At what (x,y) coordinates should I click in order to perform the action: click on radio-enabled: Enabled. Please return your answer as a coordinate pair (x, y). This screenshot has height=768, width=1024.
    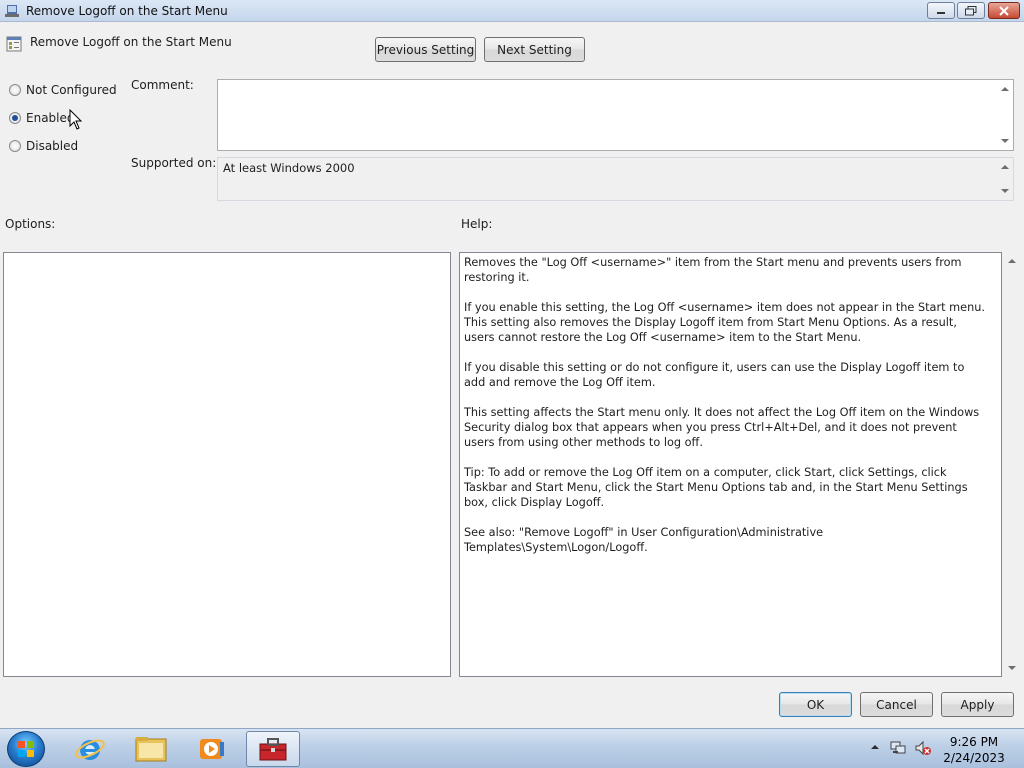
    Looking at the image, I should click on (42, 118).